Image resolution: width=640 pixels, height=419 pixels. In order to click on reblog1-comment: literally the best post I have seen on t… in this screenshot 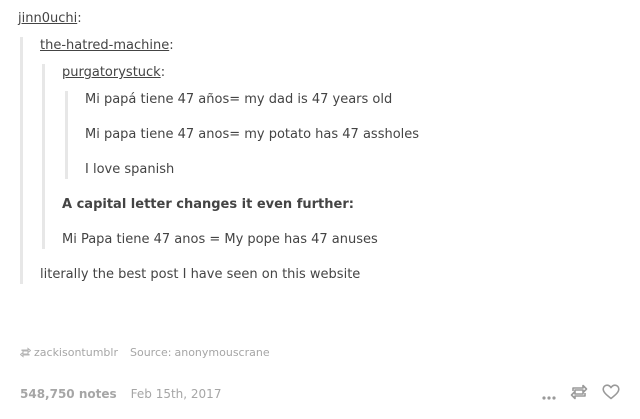, I will do `click(200, 274)`.